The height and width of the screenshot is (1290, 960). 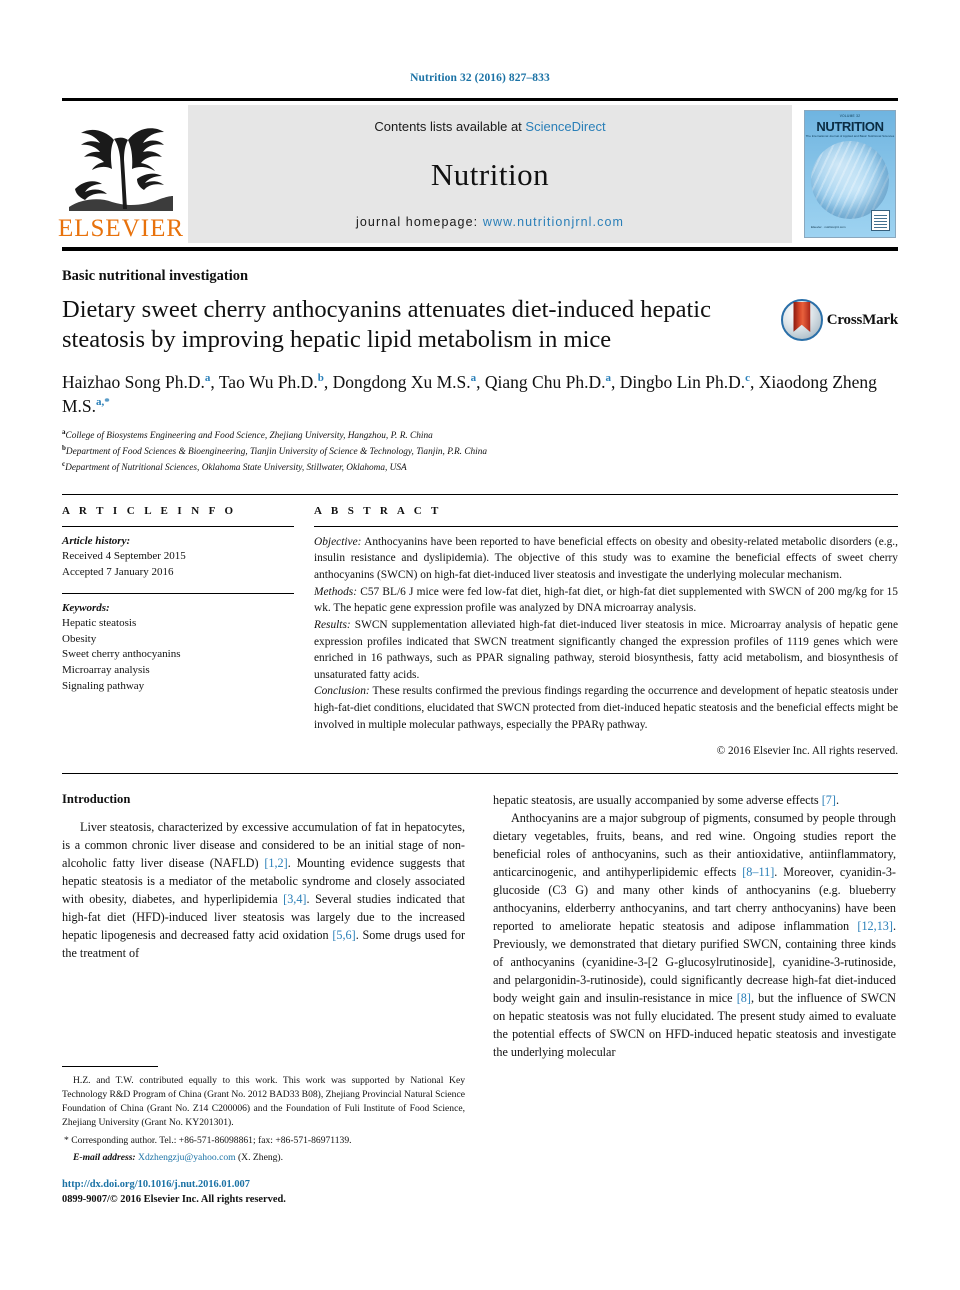 What do you see at coordinates (480, 774) in the screenshot?
I see `body-separator` at bounding box center [480, 774].